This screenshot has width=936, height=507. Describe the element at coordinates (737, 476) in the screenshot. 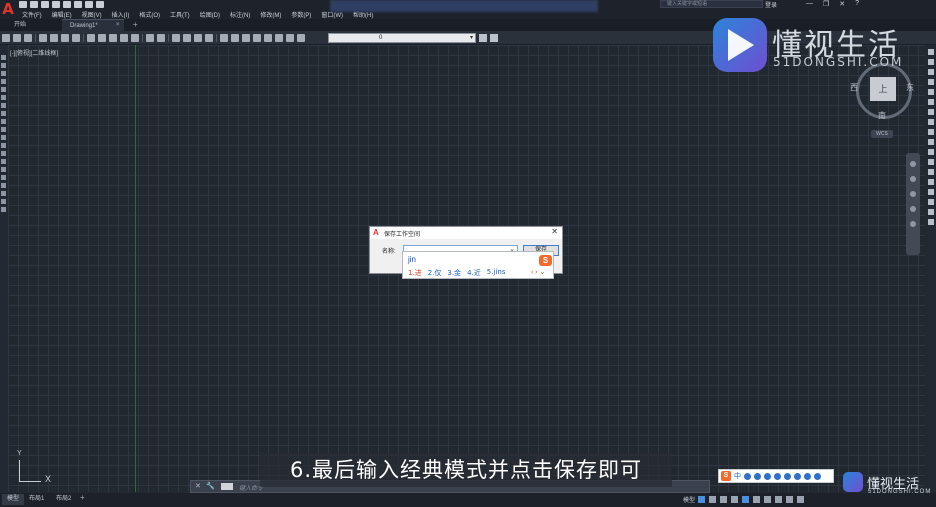

I see `ime-language: 中` at that location.